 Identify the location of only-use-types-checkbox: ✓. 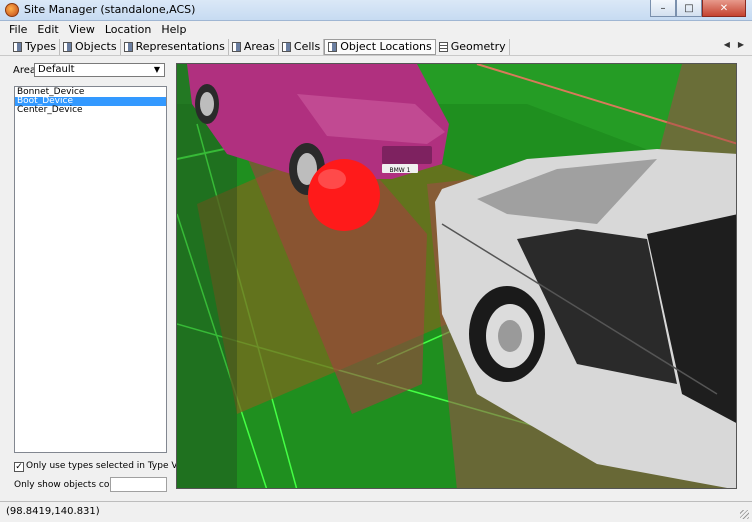
(19, 467).